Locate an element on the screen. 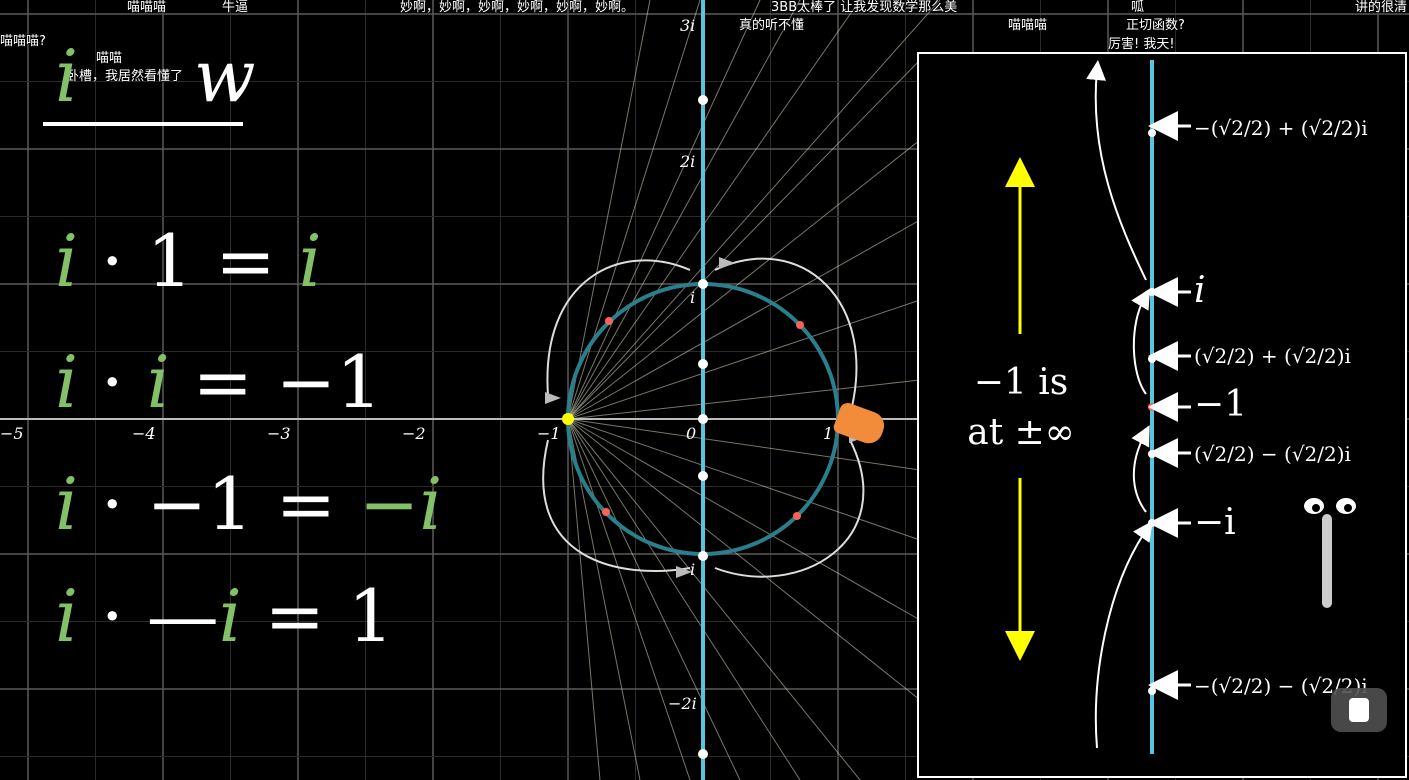 The height and width of the screenshot is (780, 1409). infinity-line-2: at ±∞ is located at coordinates (1021, 433).